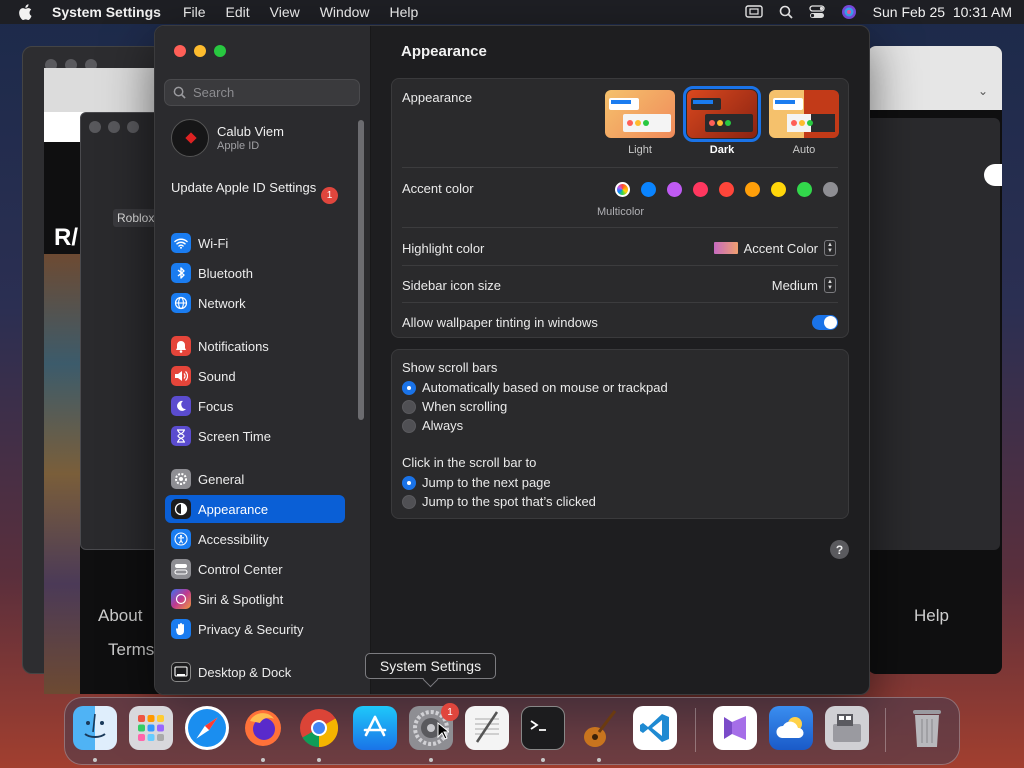 The image size is (1024, 768). I want to click on dock-textedit, so click(487, 728).